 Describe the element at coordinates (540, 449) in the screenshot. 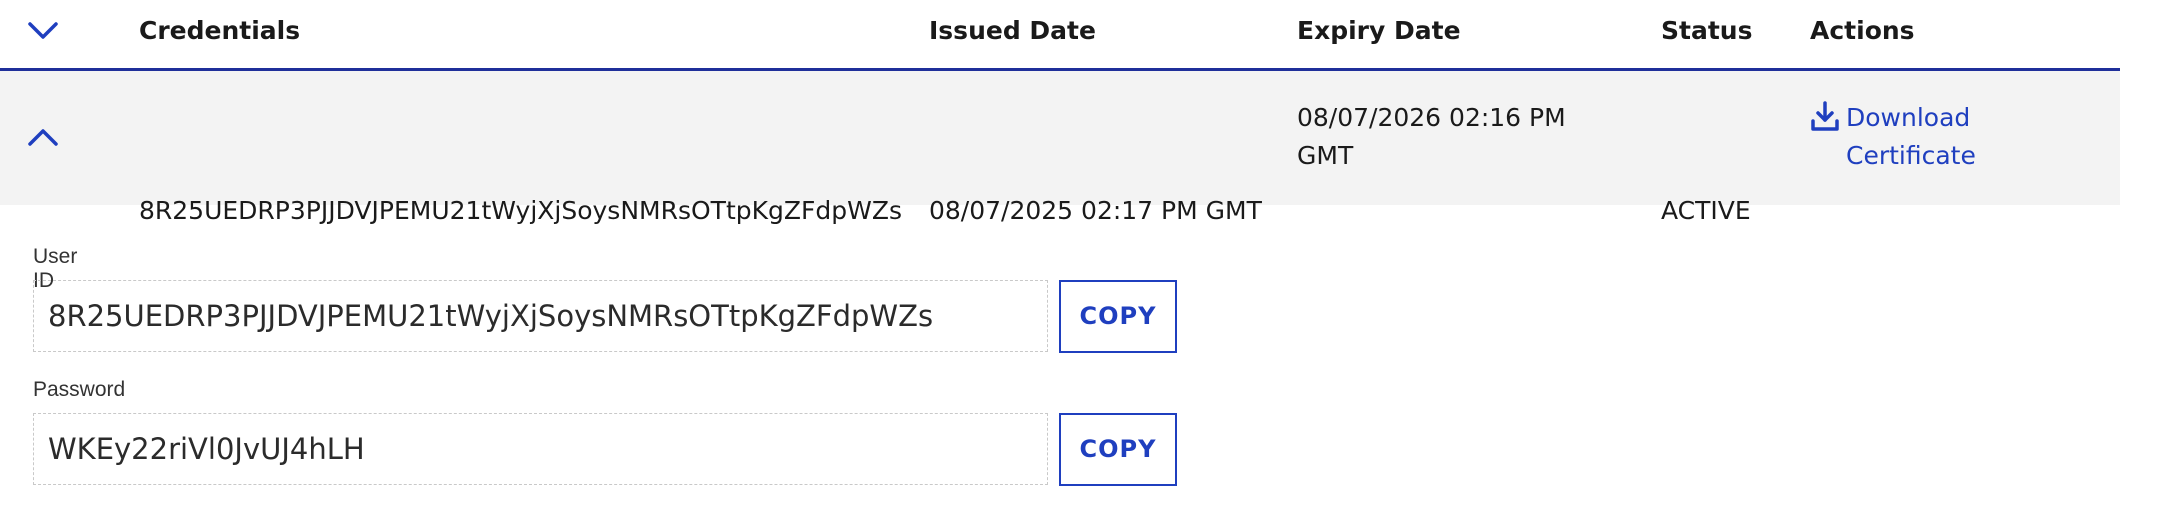

I see `password-field: WKEy22riVl0JvUJ4hLH` at that location.